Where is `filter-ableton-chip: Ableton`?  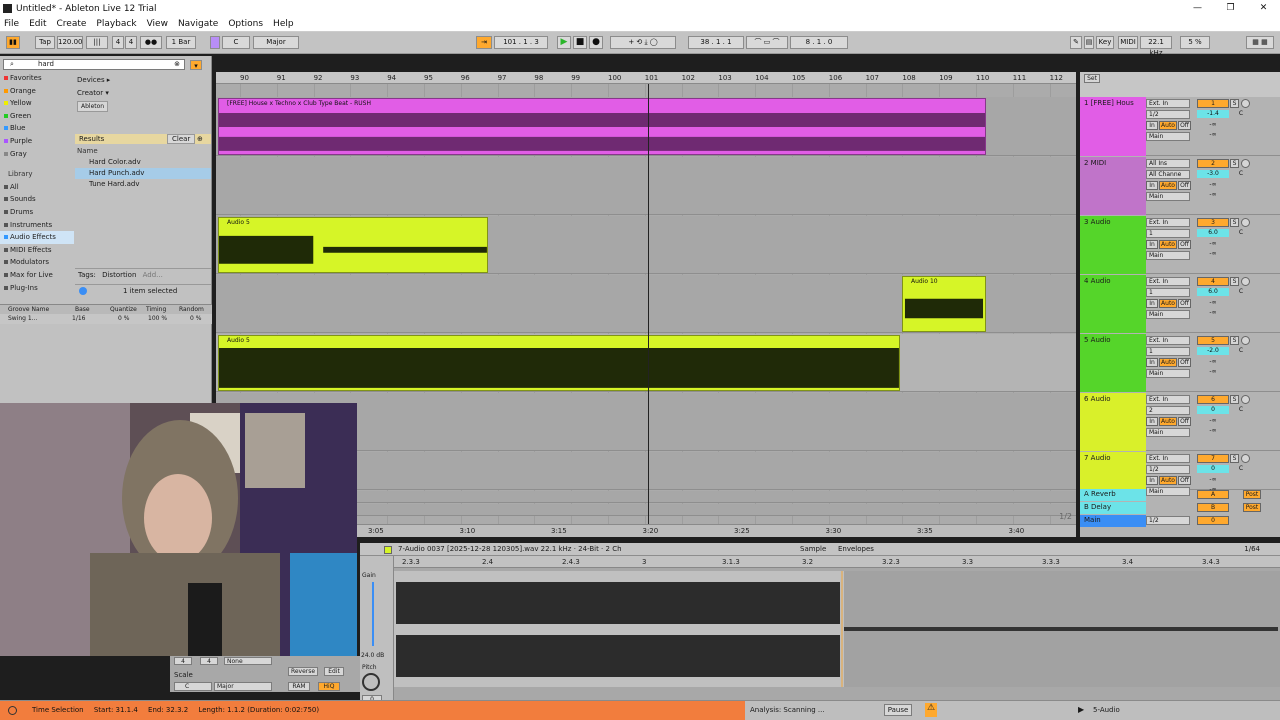
filter-ableton-chip: Ableton is located at coordinates (93, 106).